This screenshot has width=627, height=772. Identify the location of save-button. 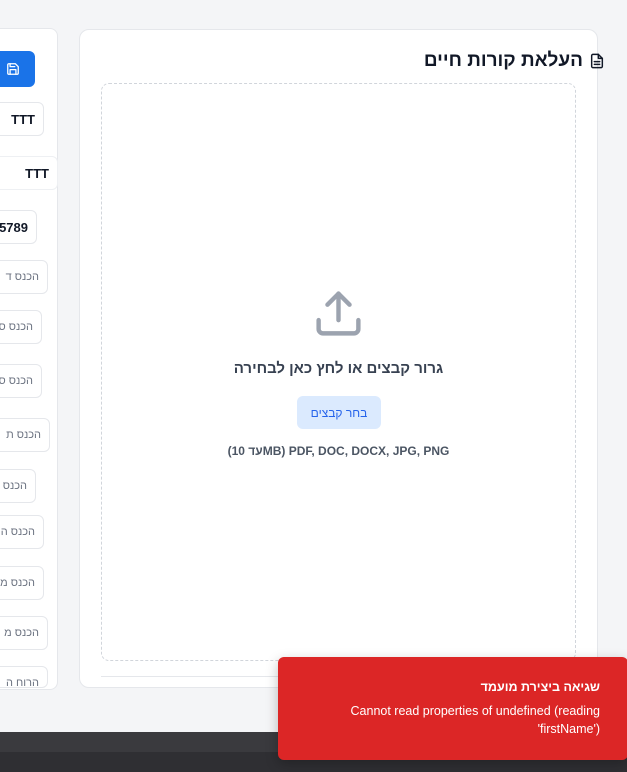
(17, 69).